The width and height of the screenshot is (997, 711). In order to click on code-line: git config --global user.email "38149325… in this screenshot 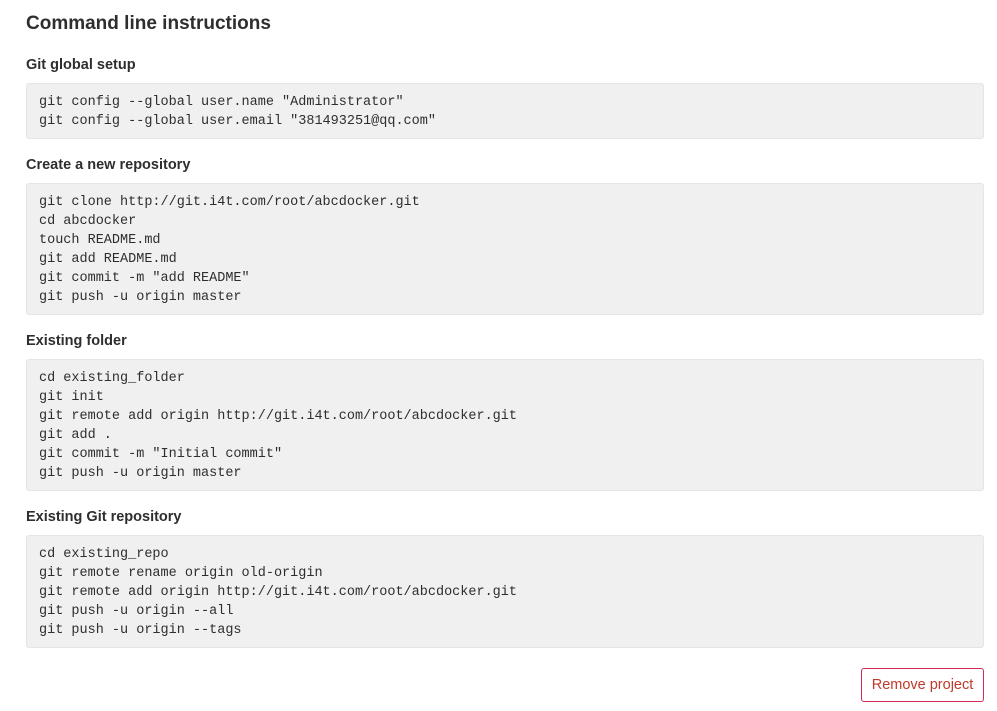, I will do `click(237, 121)`.